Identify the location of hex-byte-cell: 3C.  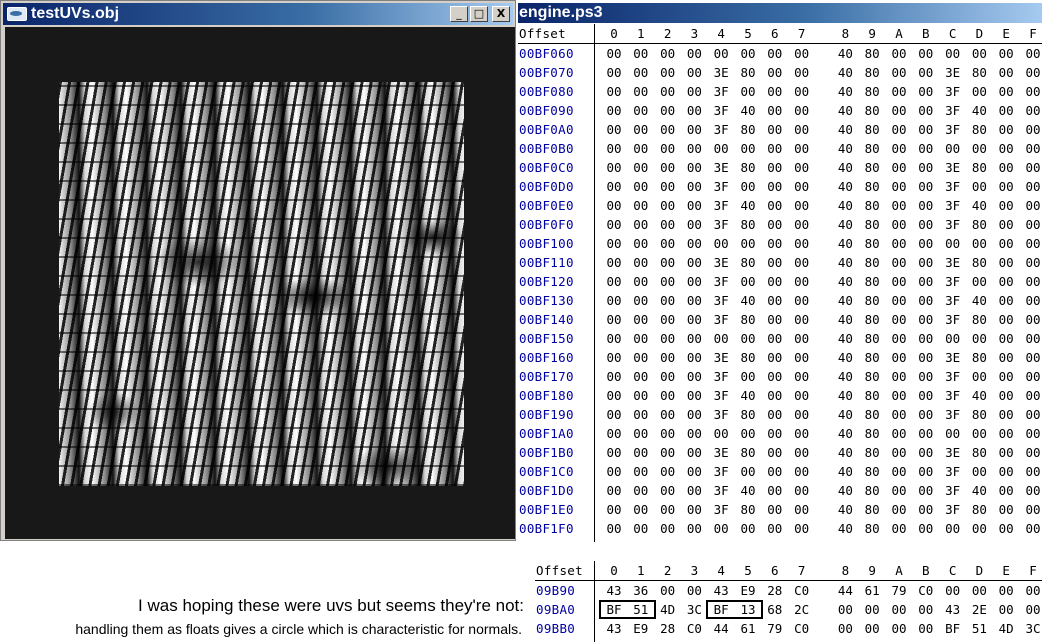
(694, 609).